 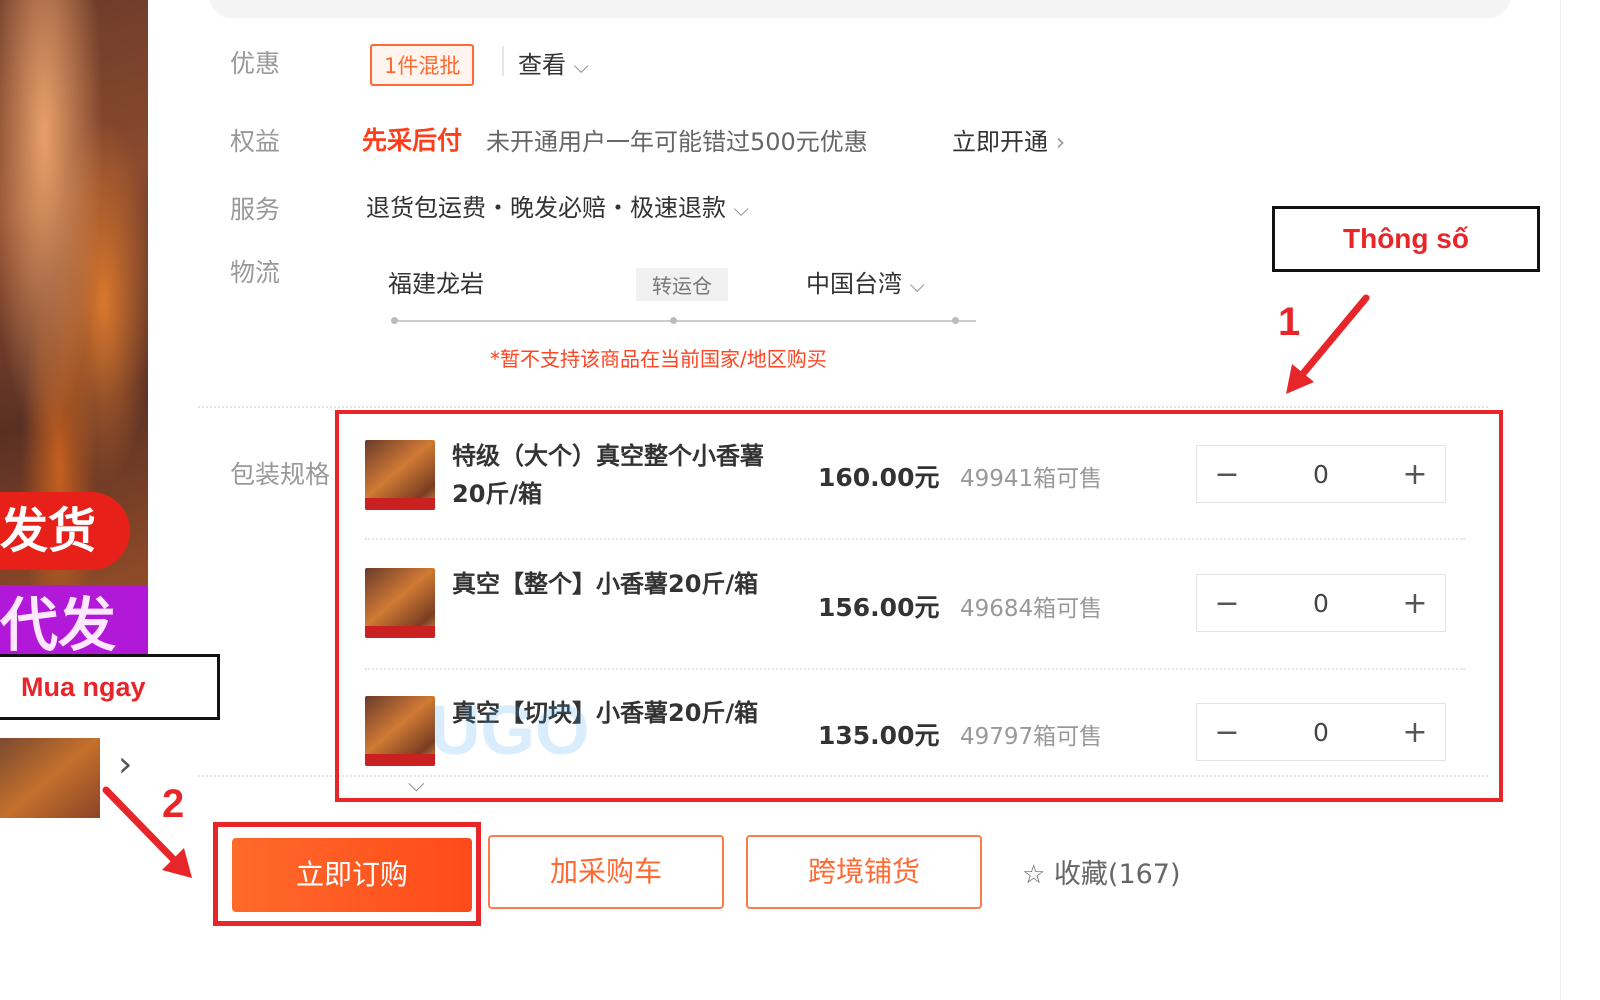 I want to click on spec-label: 包装规格, so click(x=280, y=474).